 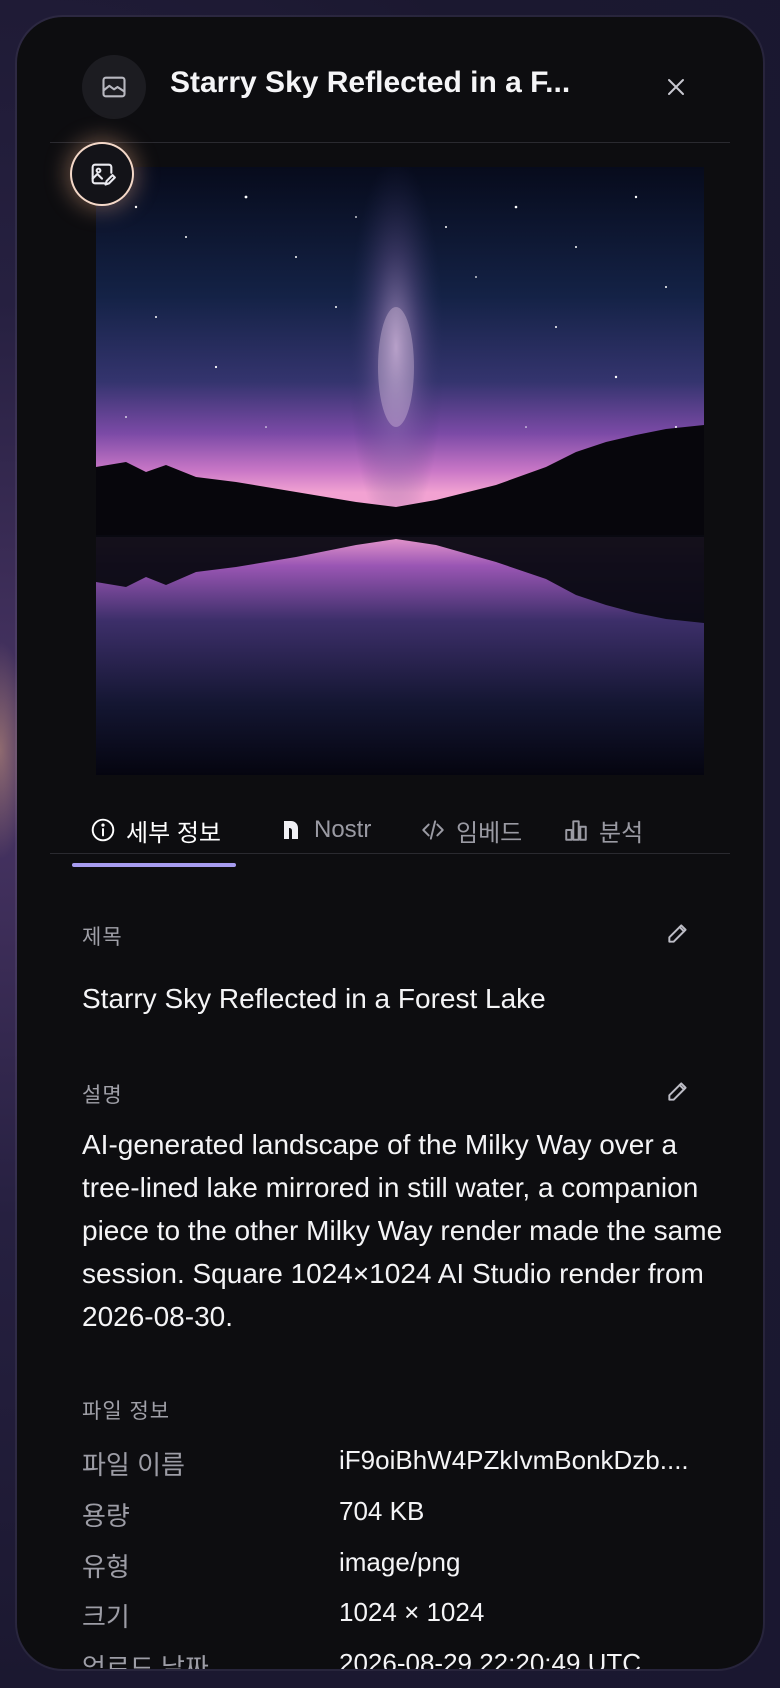 I want to click on tab-embed-label: 임베드, so click(x=489, y=833).